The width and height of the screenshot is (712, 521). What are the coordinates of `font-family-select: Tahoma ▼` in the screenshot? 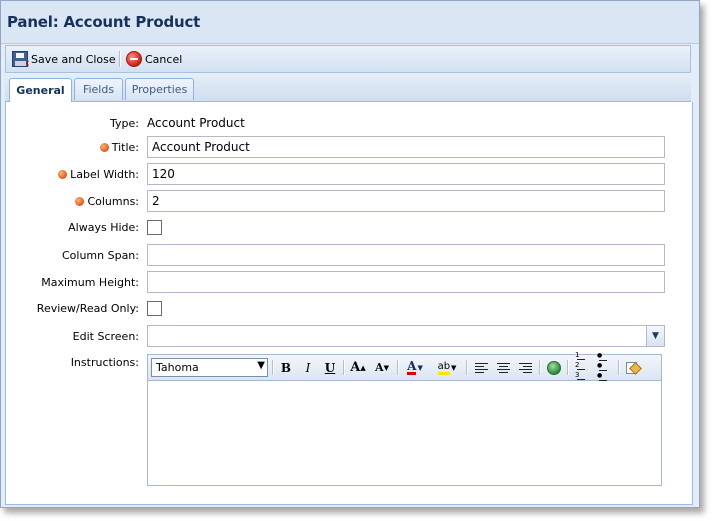 It's located at (209, 367).